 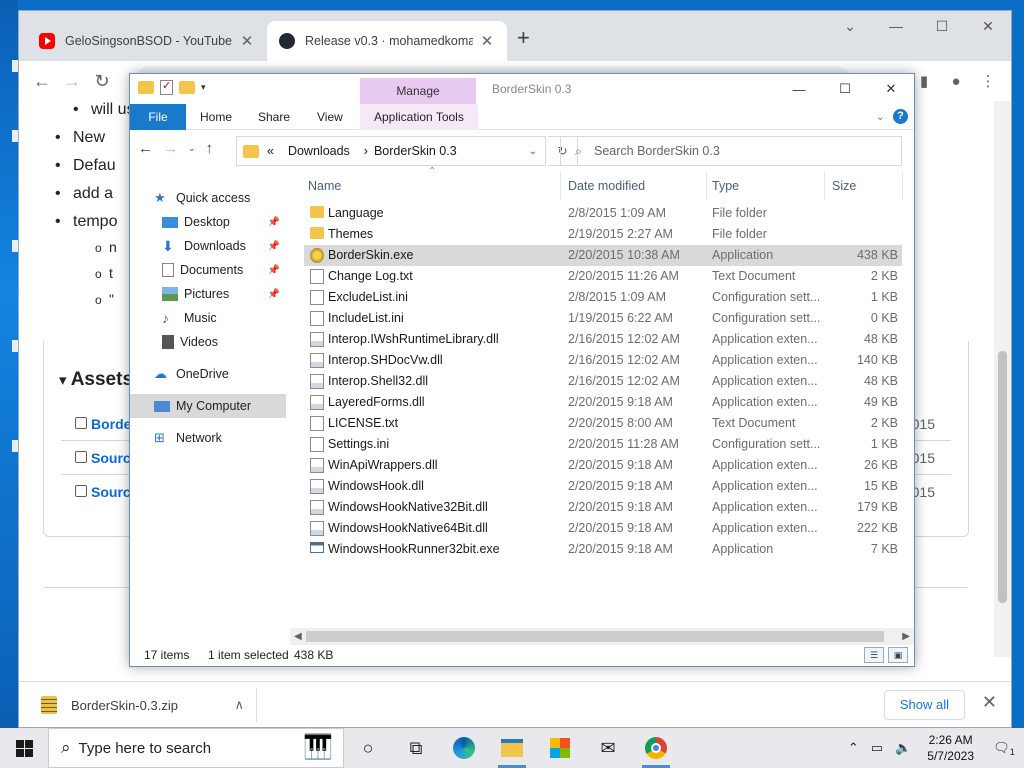 I want to click on tab-home: Home, so click(x=216, y=117).